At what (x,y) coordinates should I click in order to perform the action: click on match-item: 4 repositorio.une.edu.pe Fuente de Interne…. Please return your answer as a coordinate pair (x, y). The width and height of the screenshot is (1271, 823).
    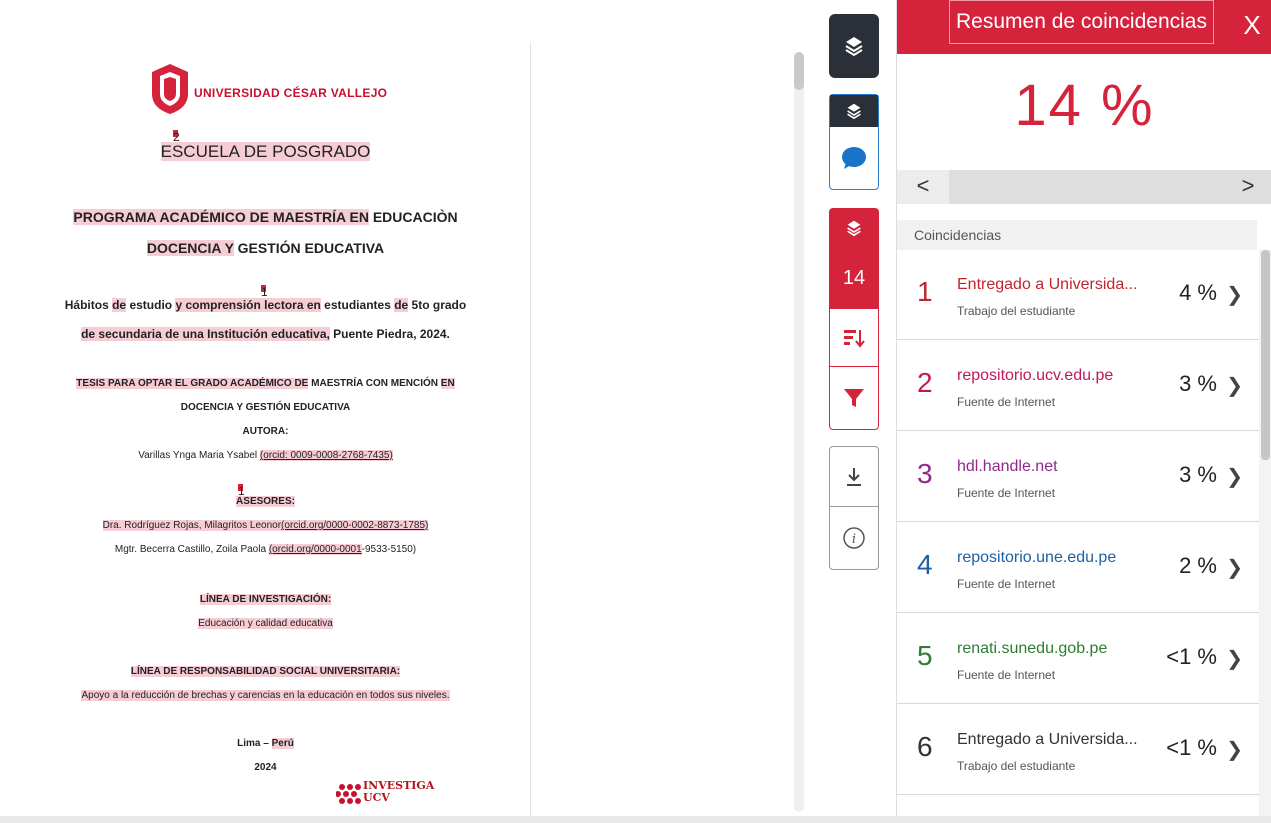
    Looking at the image, I should click on (1078, 568).